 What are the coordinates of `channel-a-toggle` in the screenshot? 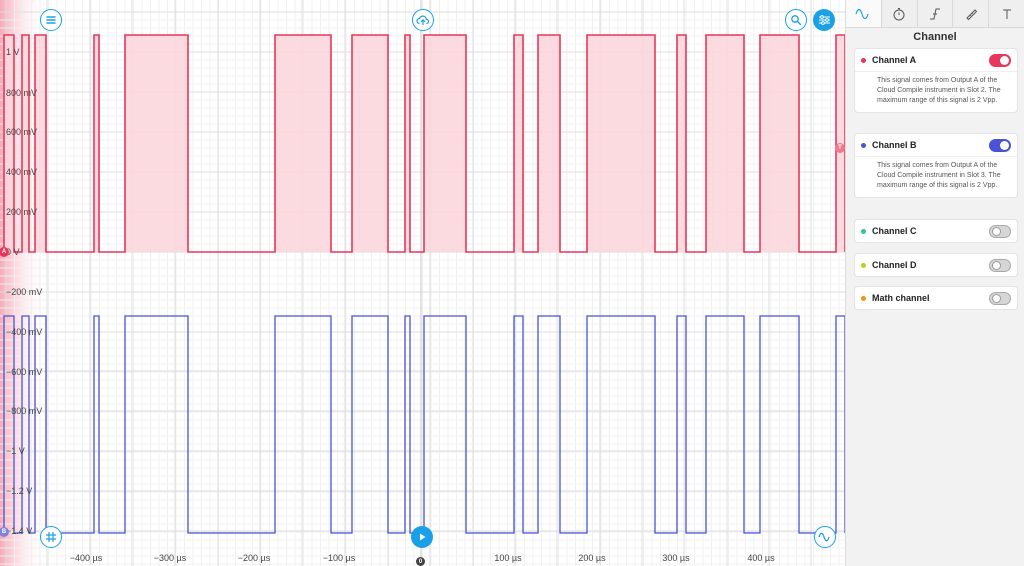 It's located at (1000, 60).